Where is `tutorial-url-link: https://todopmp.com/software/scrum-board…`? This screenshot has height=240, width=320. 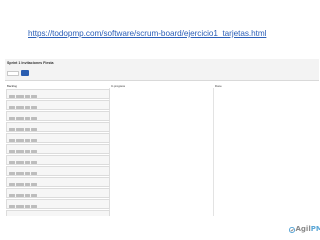
tutorial-url-link: https://todopmp.com/software/scrum-board… is located at coordinates (147, 33).